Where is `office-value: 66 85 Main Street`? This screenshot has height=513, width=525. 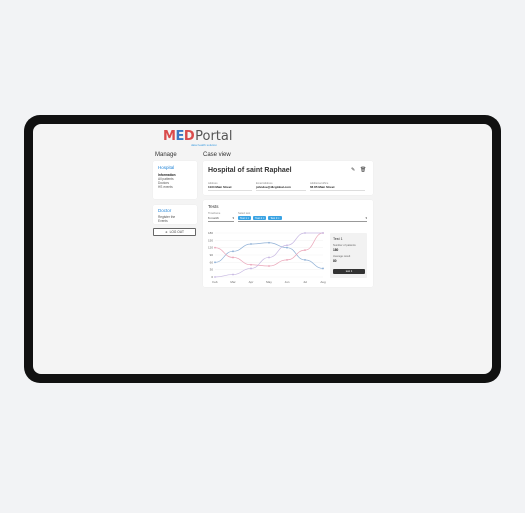
office-value: 66 85 Main Street is located at coordinates (322, 187).